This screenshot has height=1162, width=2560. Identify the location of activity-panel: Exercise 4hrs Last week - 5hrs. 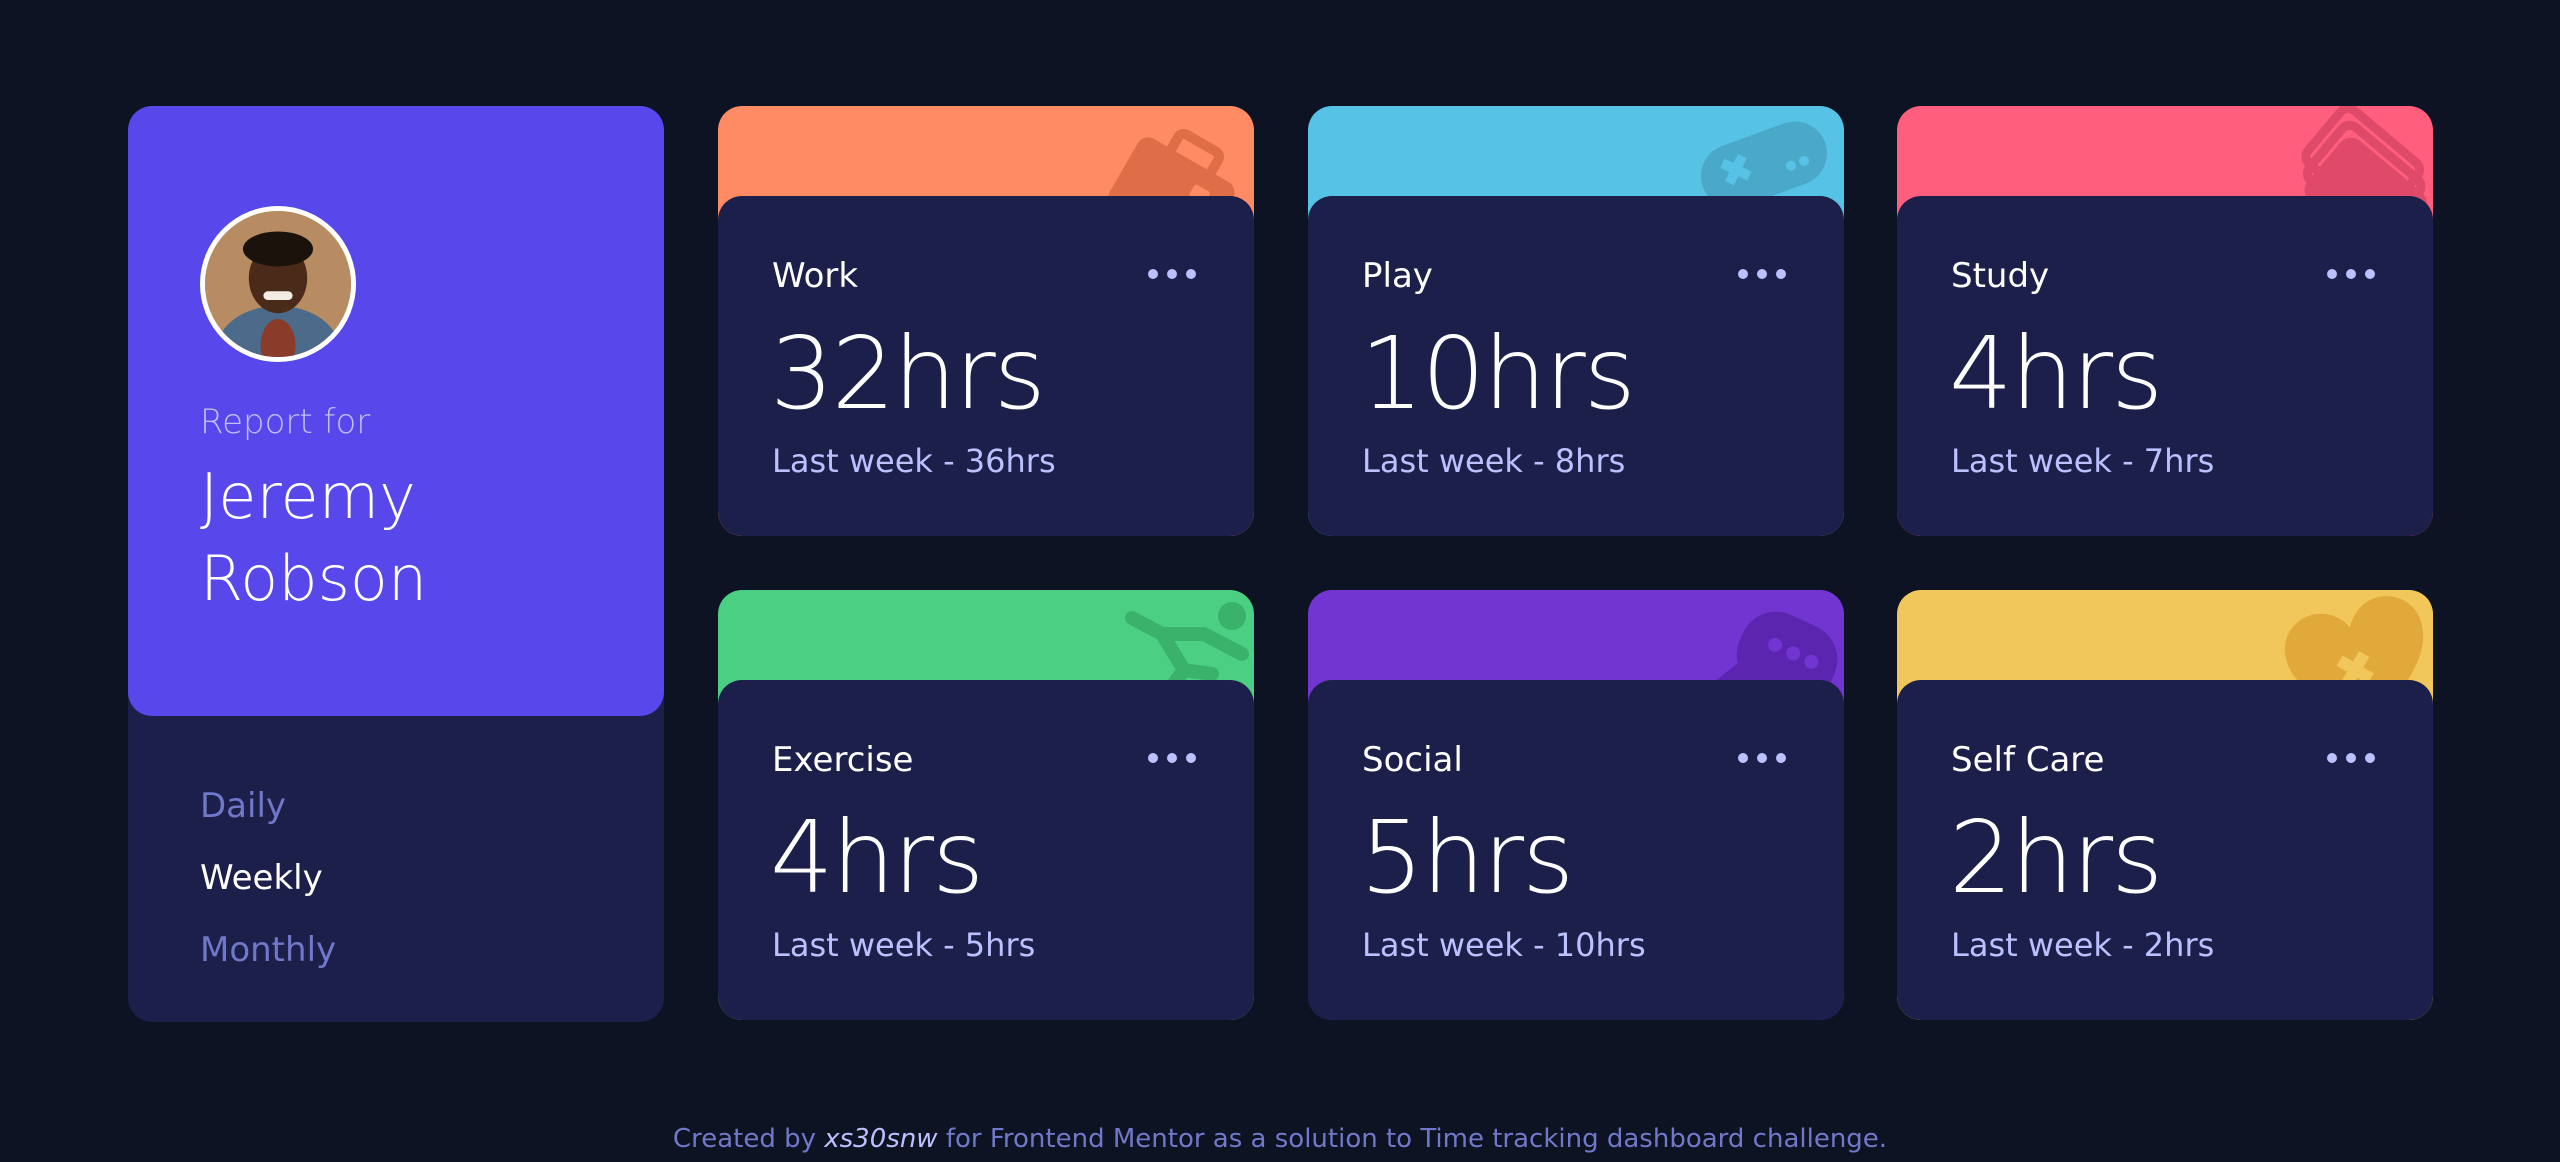
(986, 850).